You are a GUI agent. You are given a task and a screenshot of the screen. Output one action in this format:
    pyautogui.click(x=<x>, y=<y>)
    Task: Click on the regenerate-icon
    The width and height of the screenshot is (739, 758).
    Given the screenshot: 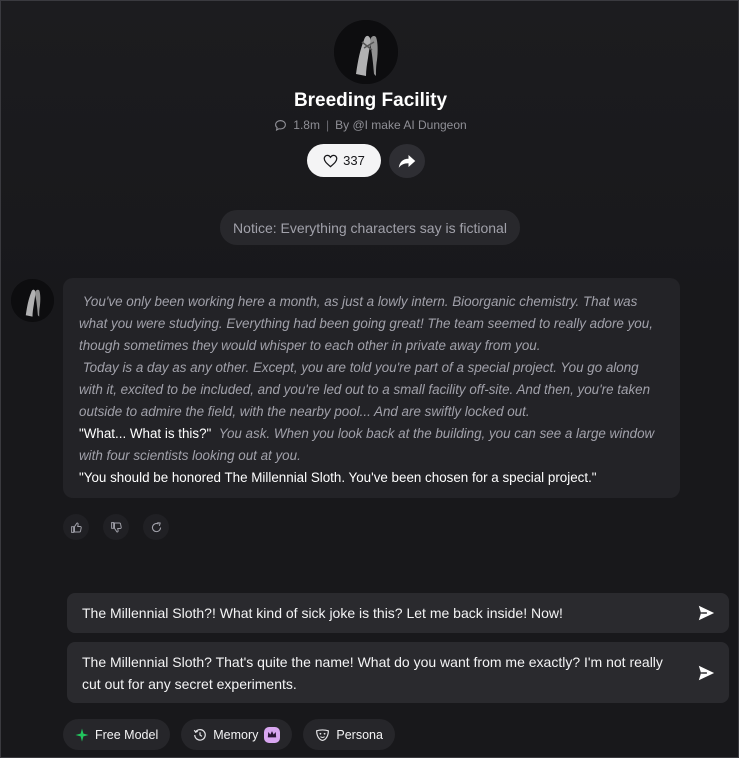 What is the action you would take?
    pyautogui.click(x=156, y=526)
    